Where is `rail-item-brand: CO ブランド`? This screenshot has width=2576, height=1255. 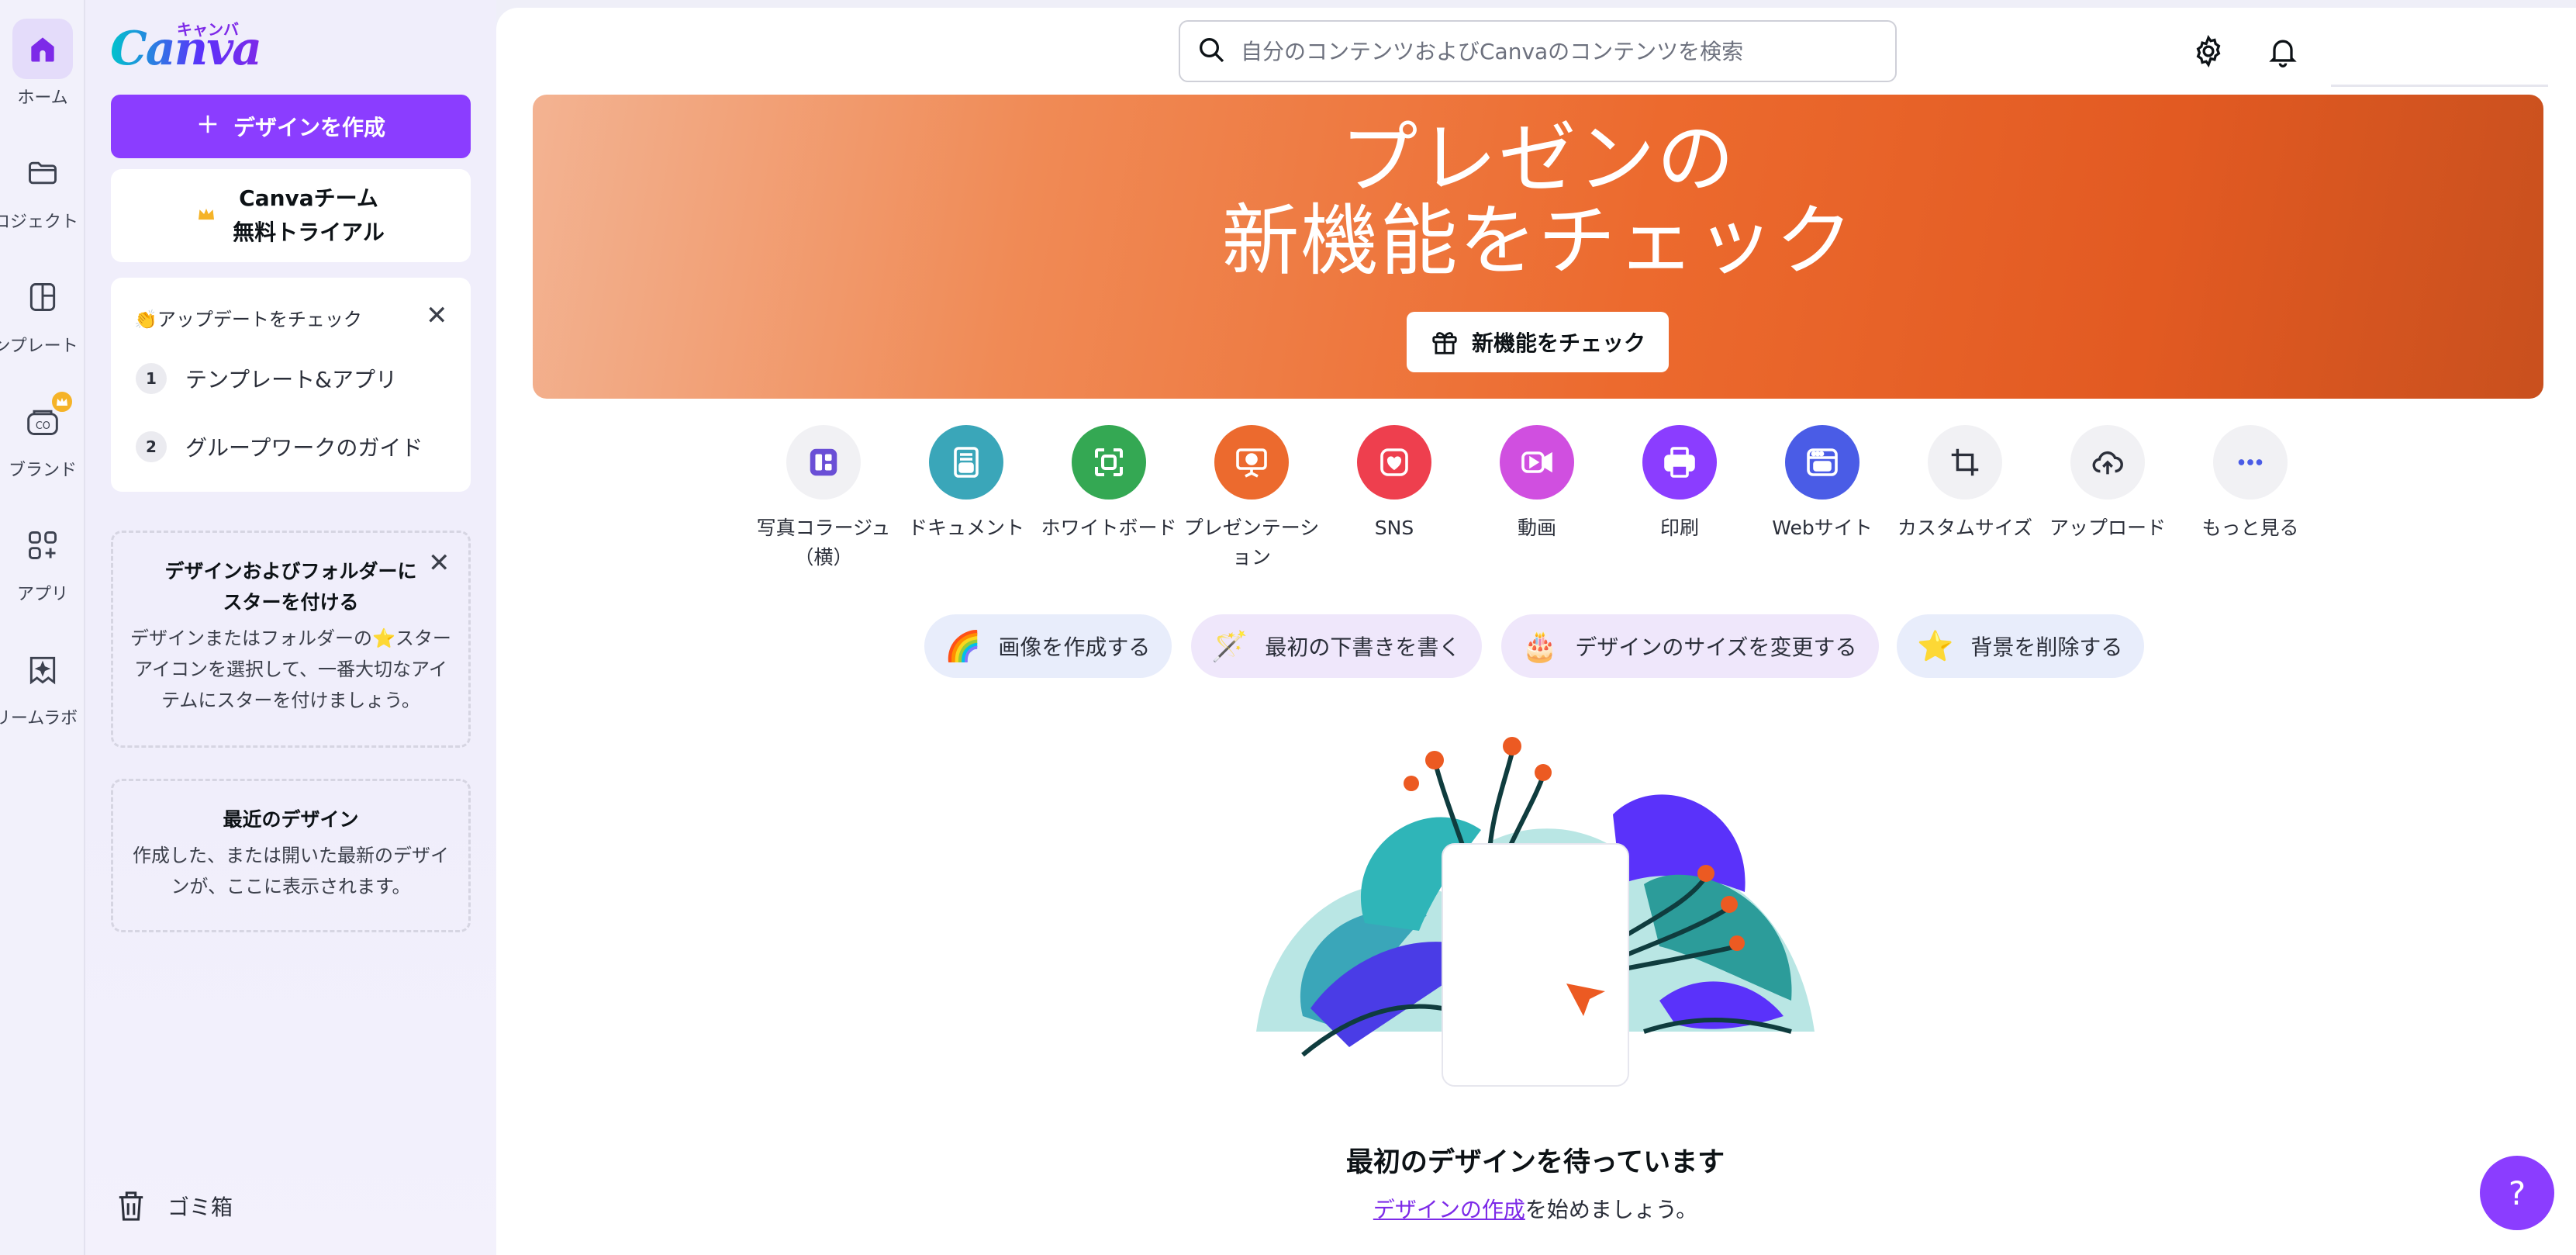 rail-item-brand: CO ブランド is located at coordinates (43, 448).